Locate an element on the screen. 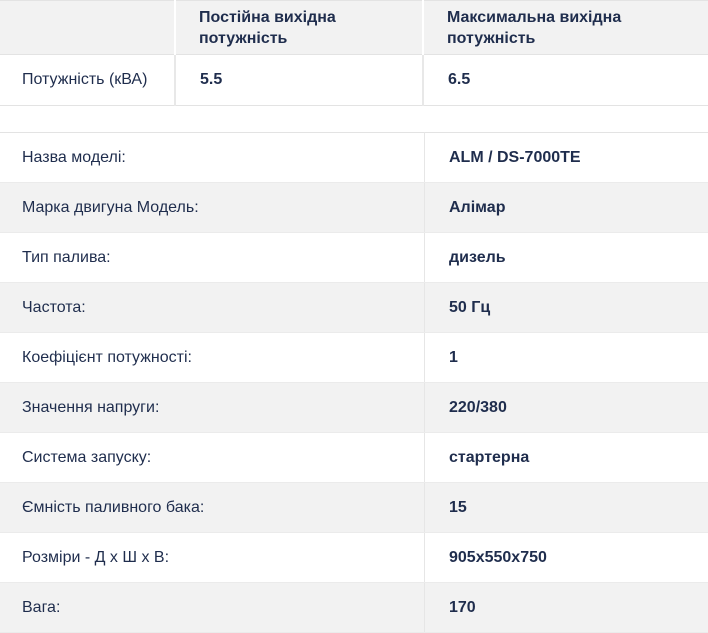  spec-row-weight: Вага: 170 is located at coordinates (354, 608).